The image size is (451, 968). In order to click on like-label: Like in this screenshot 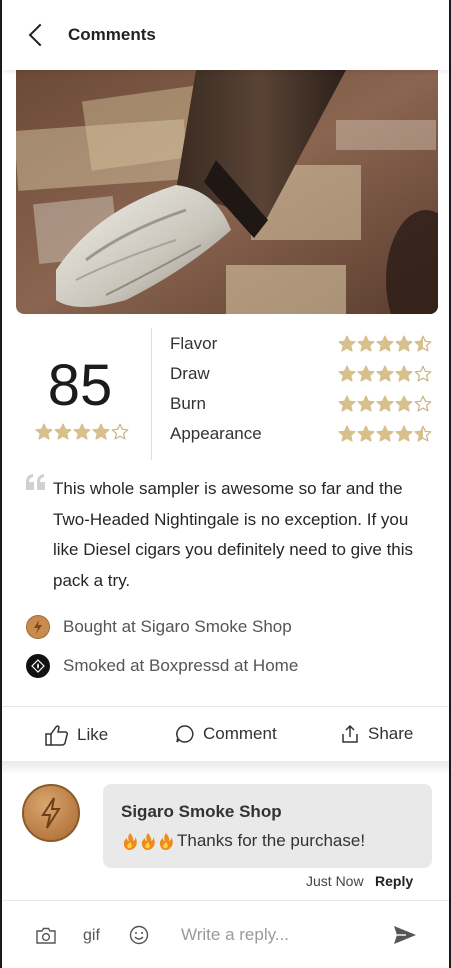, I will do `click(93, 734)`.